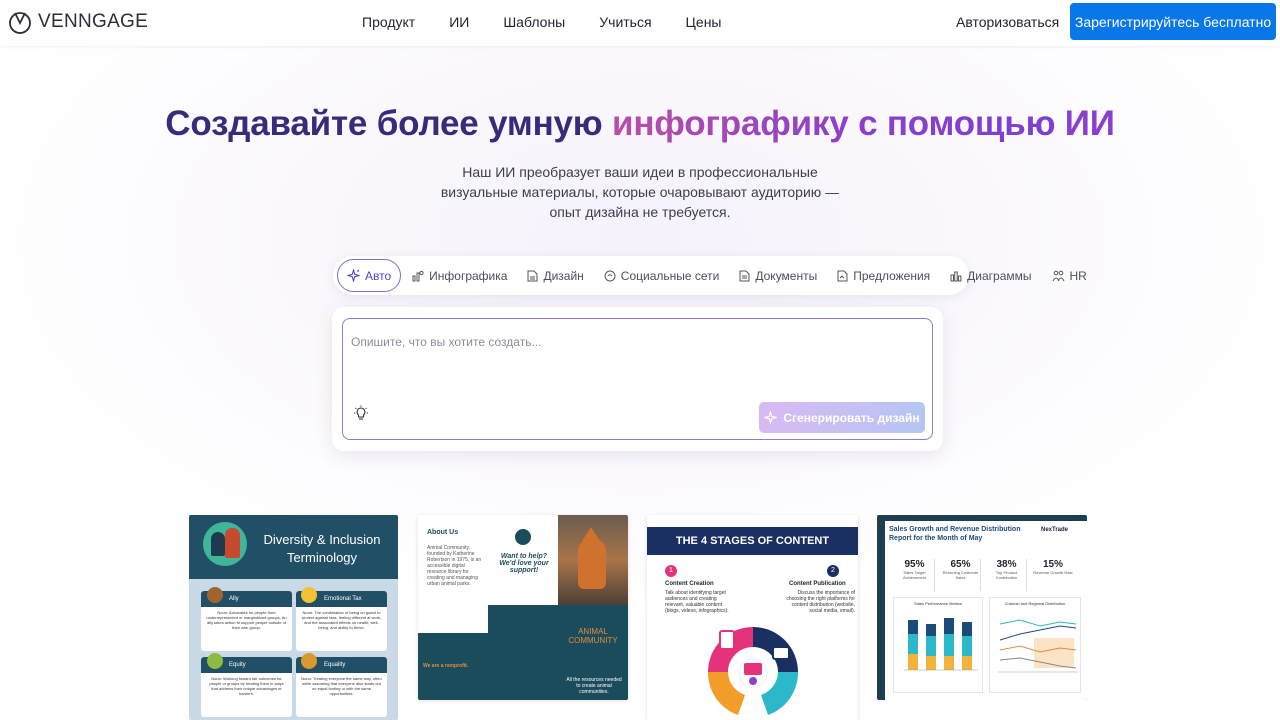  Describe the element at coordinates (838, 123) in the screenshot. I see `hero-title-part2: инфографику с помощью` at that location.